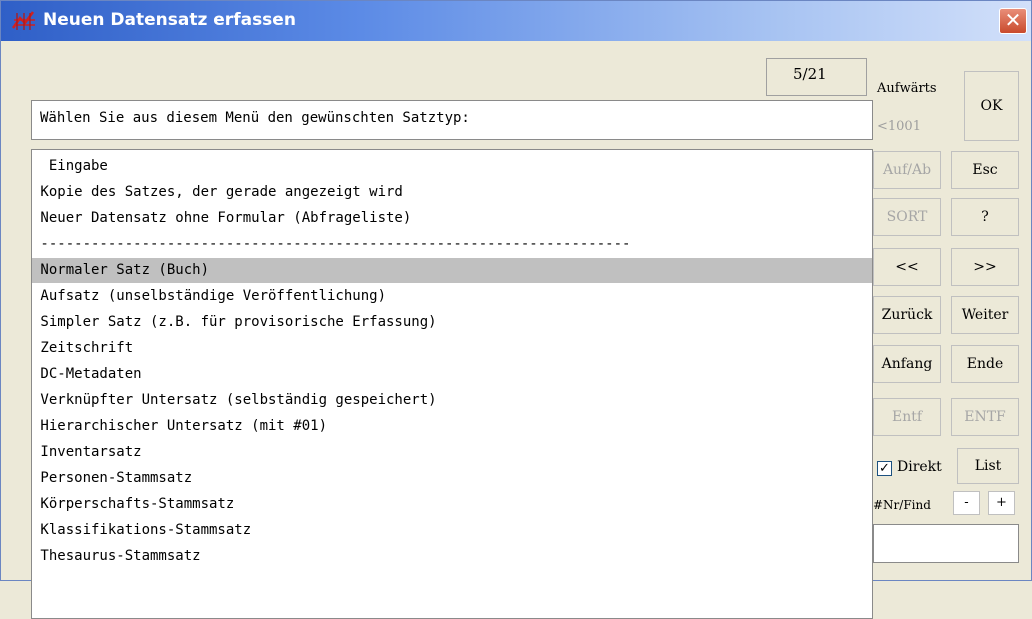 This screenshot has height=619, width=1032. Describe the element at coordinates (899, 126) in the screenshot. I see `aufwaerts-value: <1001` at that location.